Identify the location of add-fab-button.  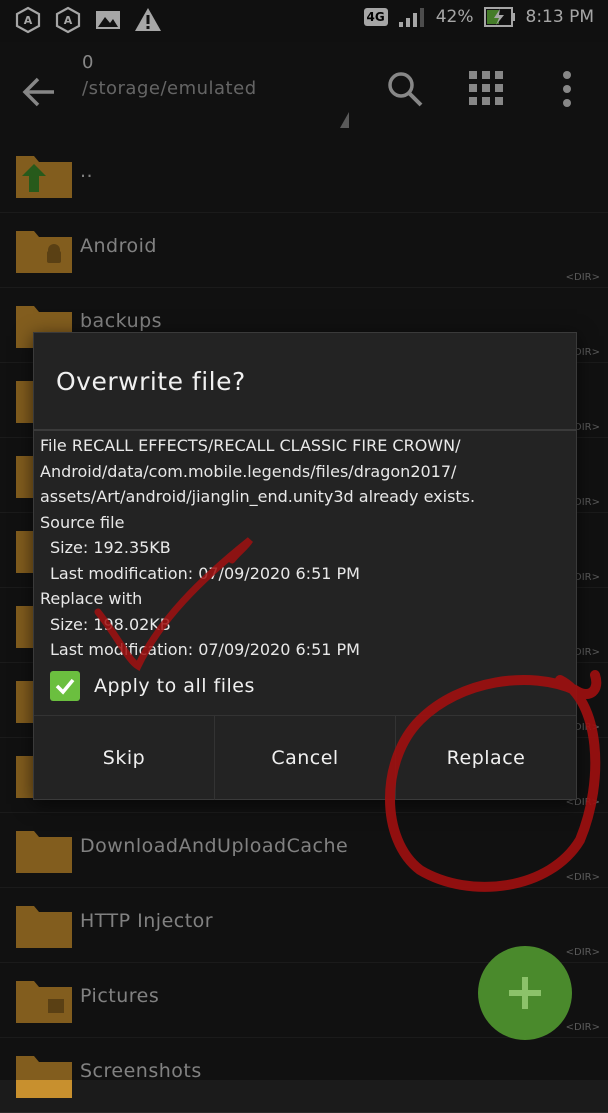
(525, 993).